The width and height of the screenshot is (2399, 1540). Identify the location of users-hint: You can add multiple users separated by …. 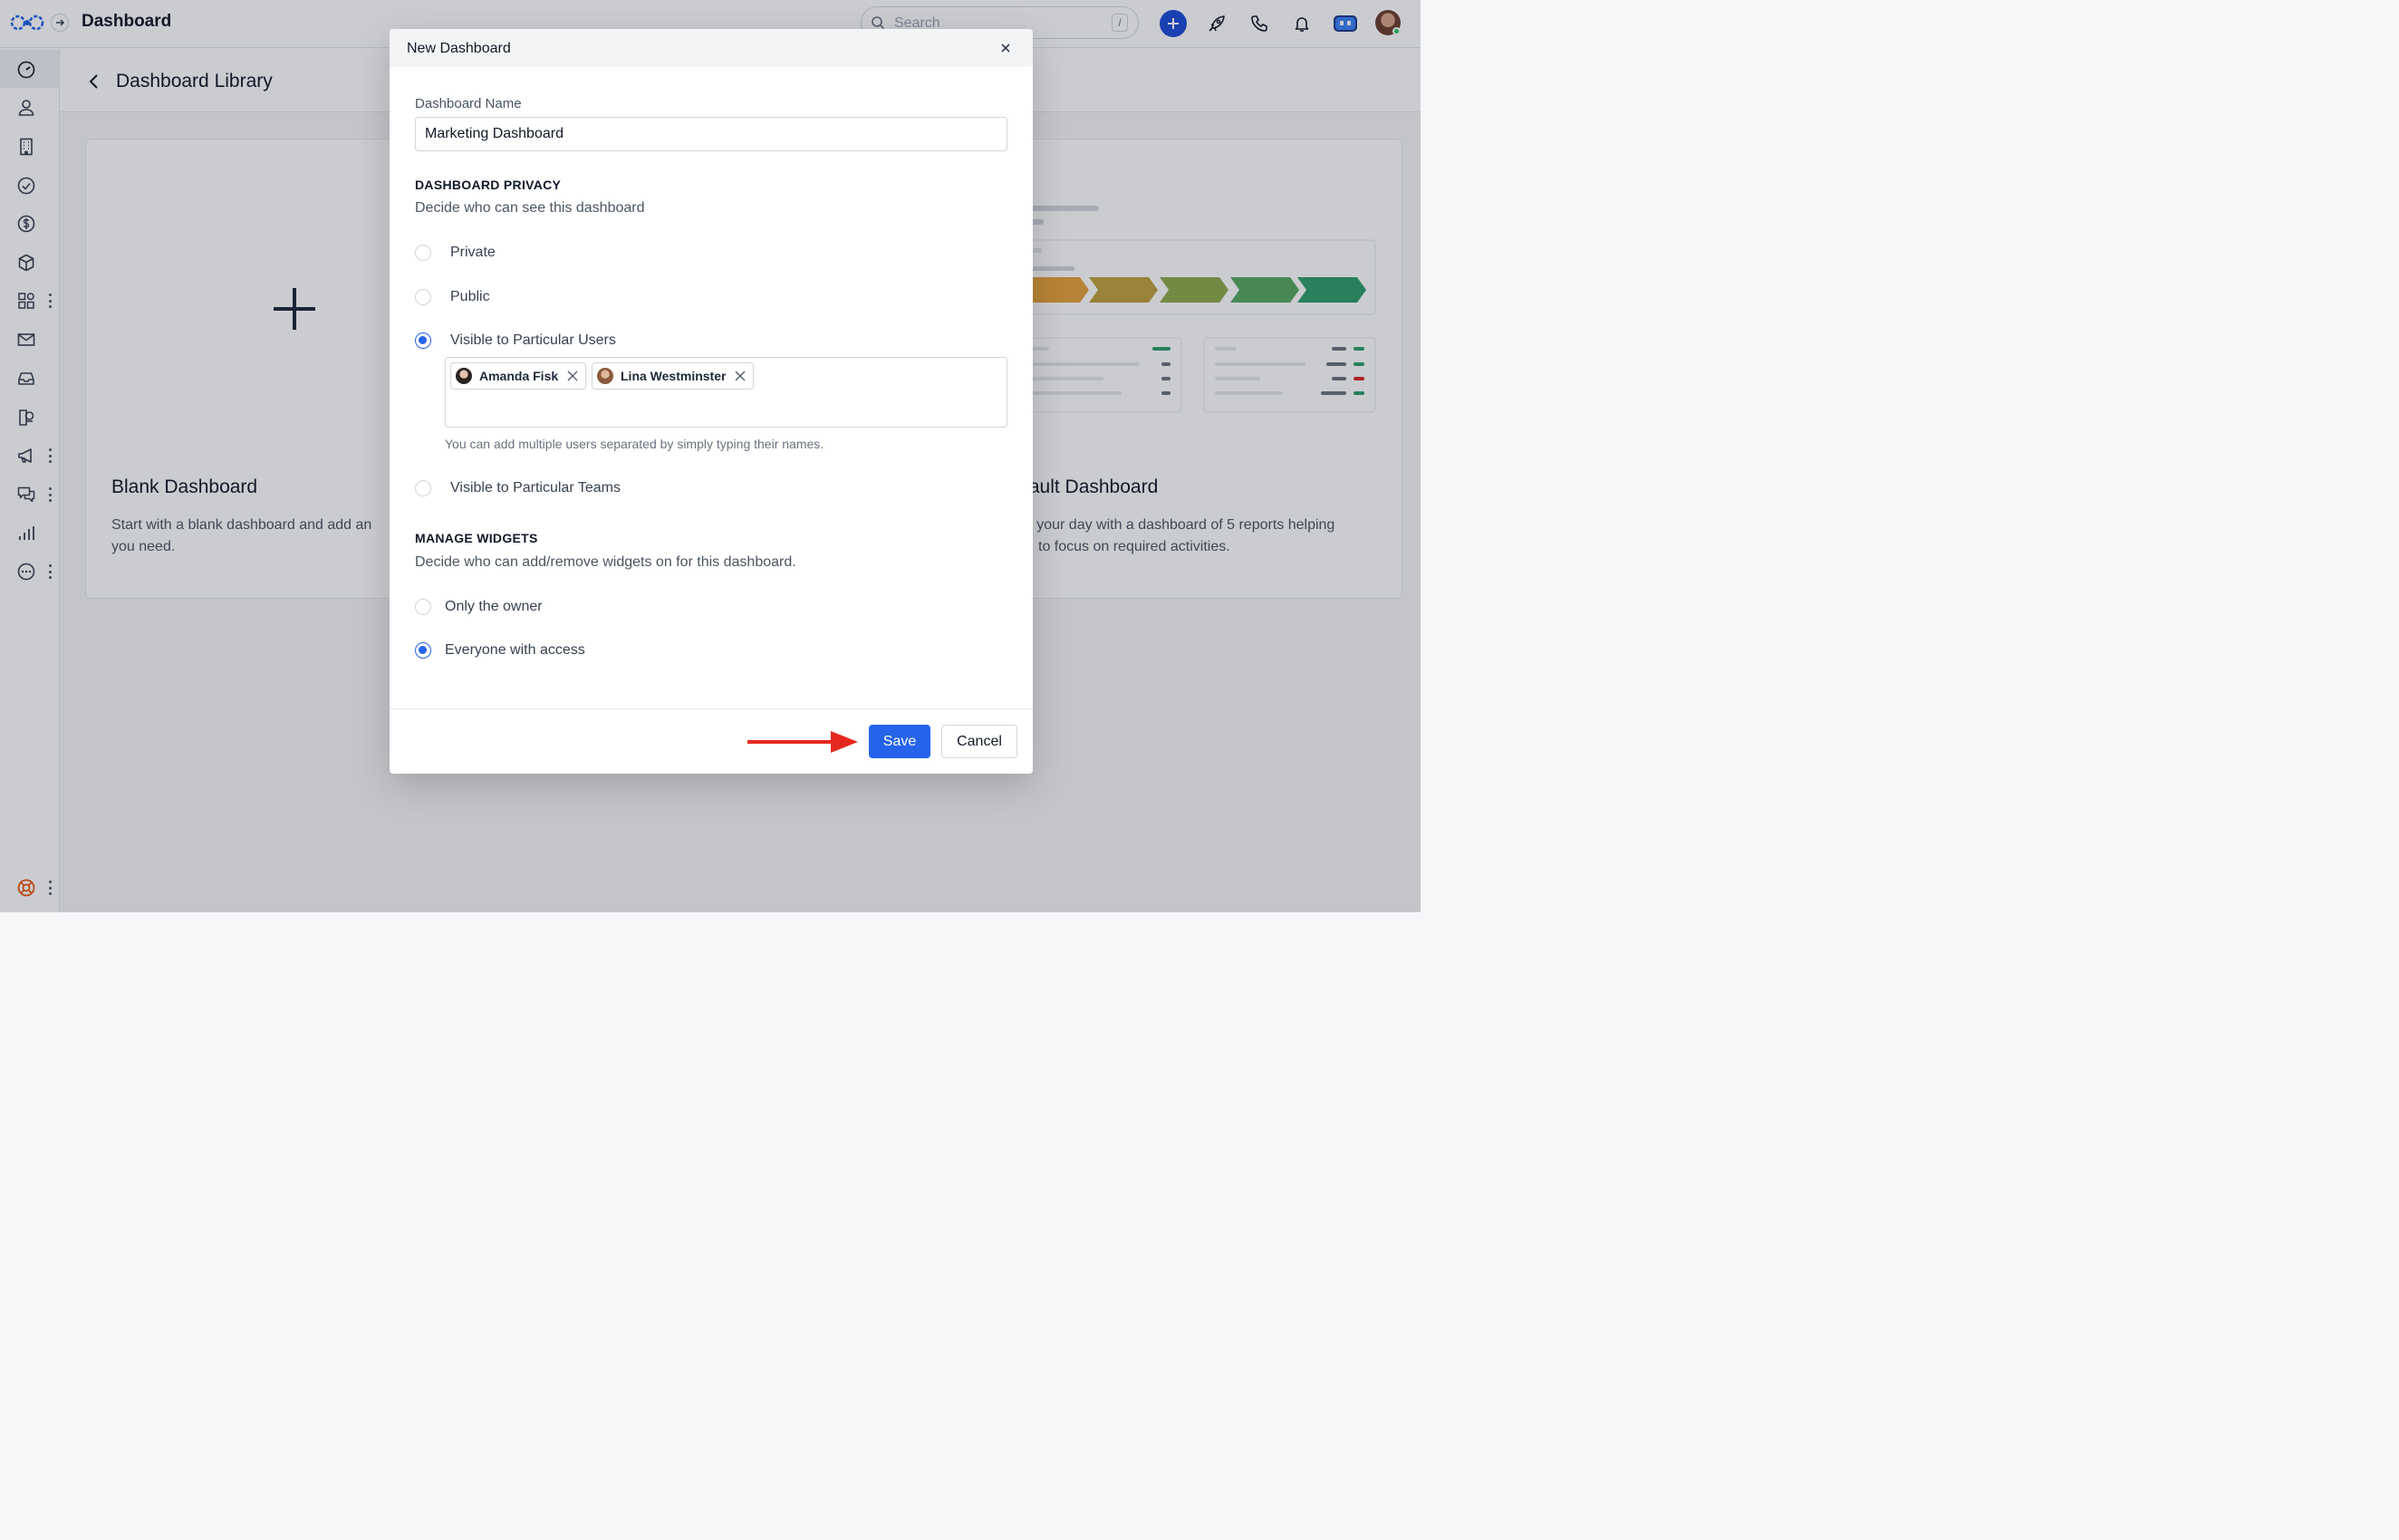
(634, 444).